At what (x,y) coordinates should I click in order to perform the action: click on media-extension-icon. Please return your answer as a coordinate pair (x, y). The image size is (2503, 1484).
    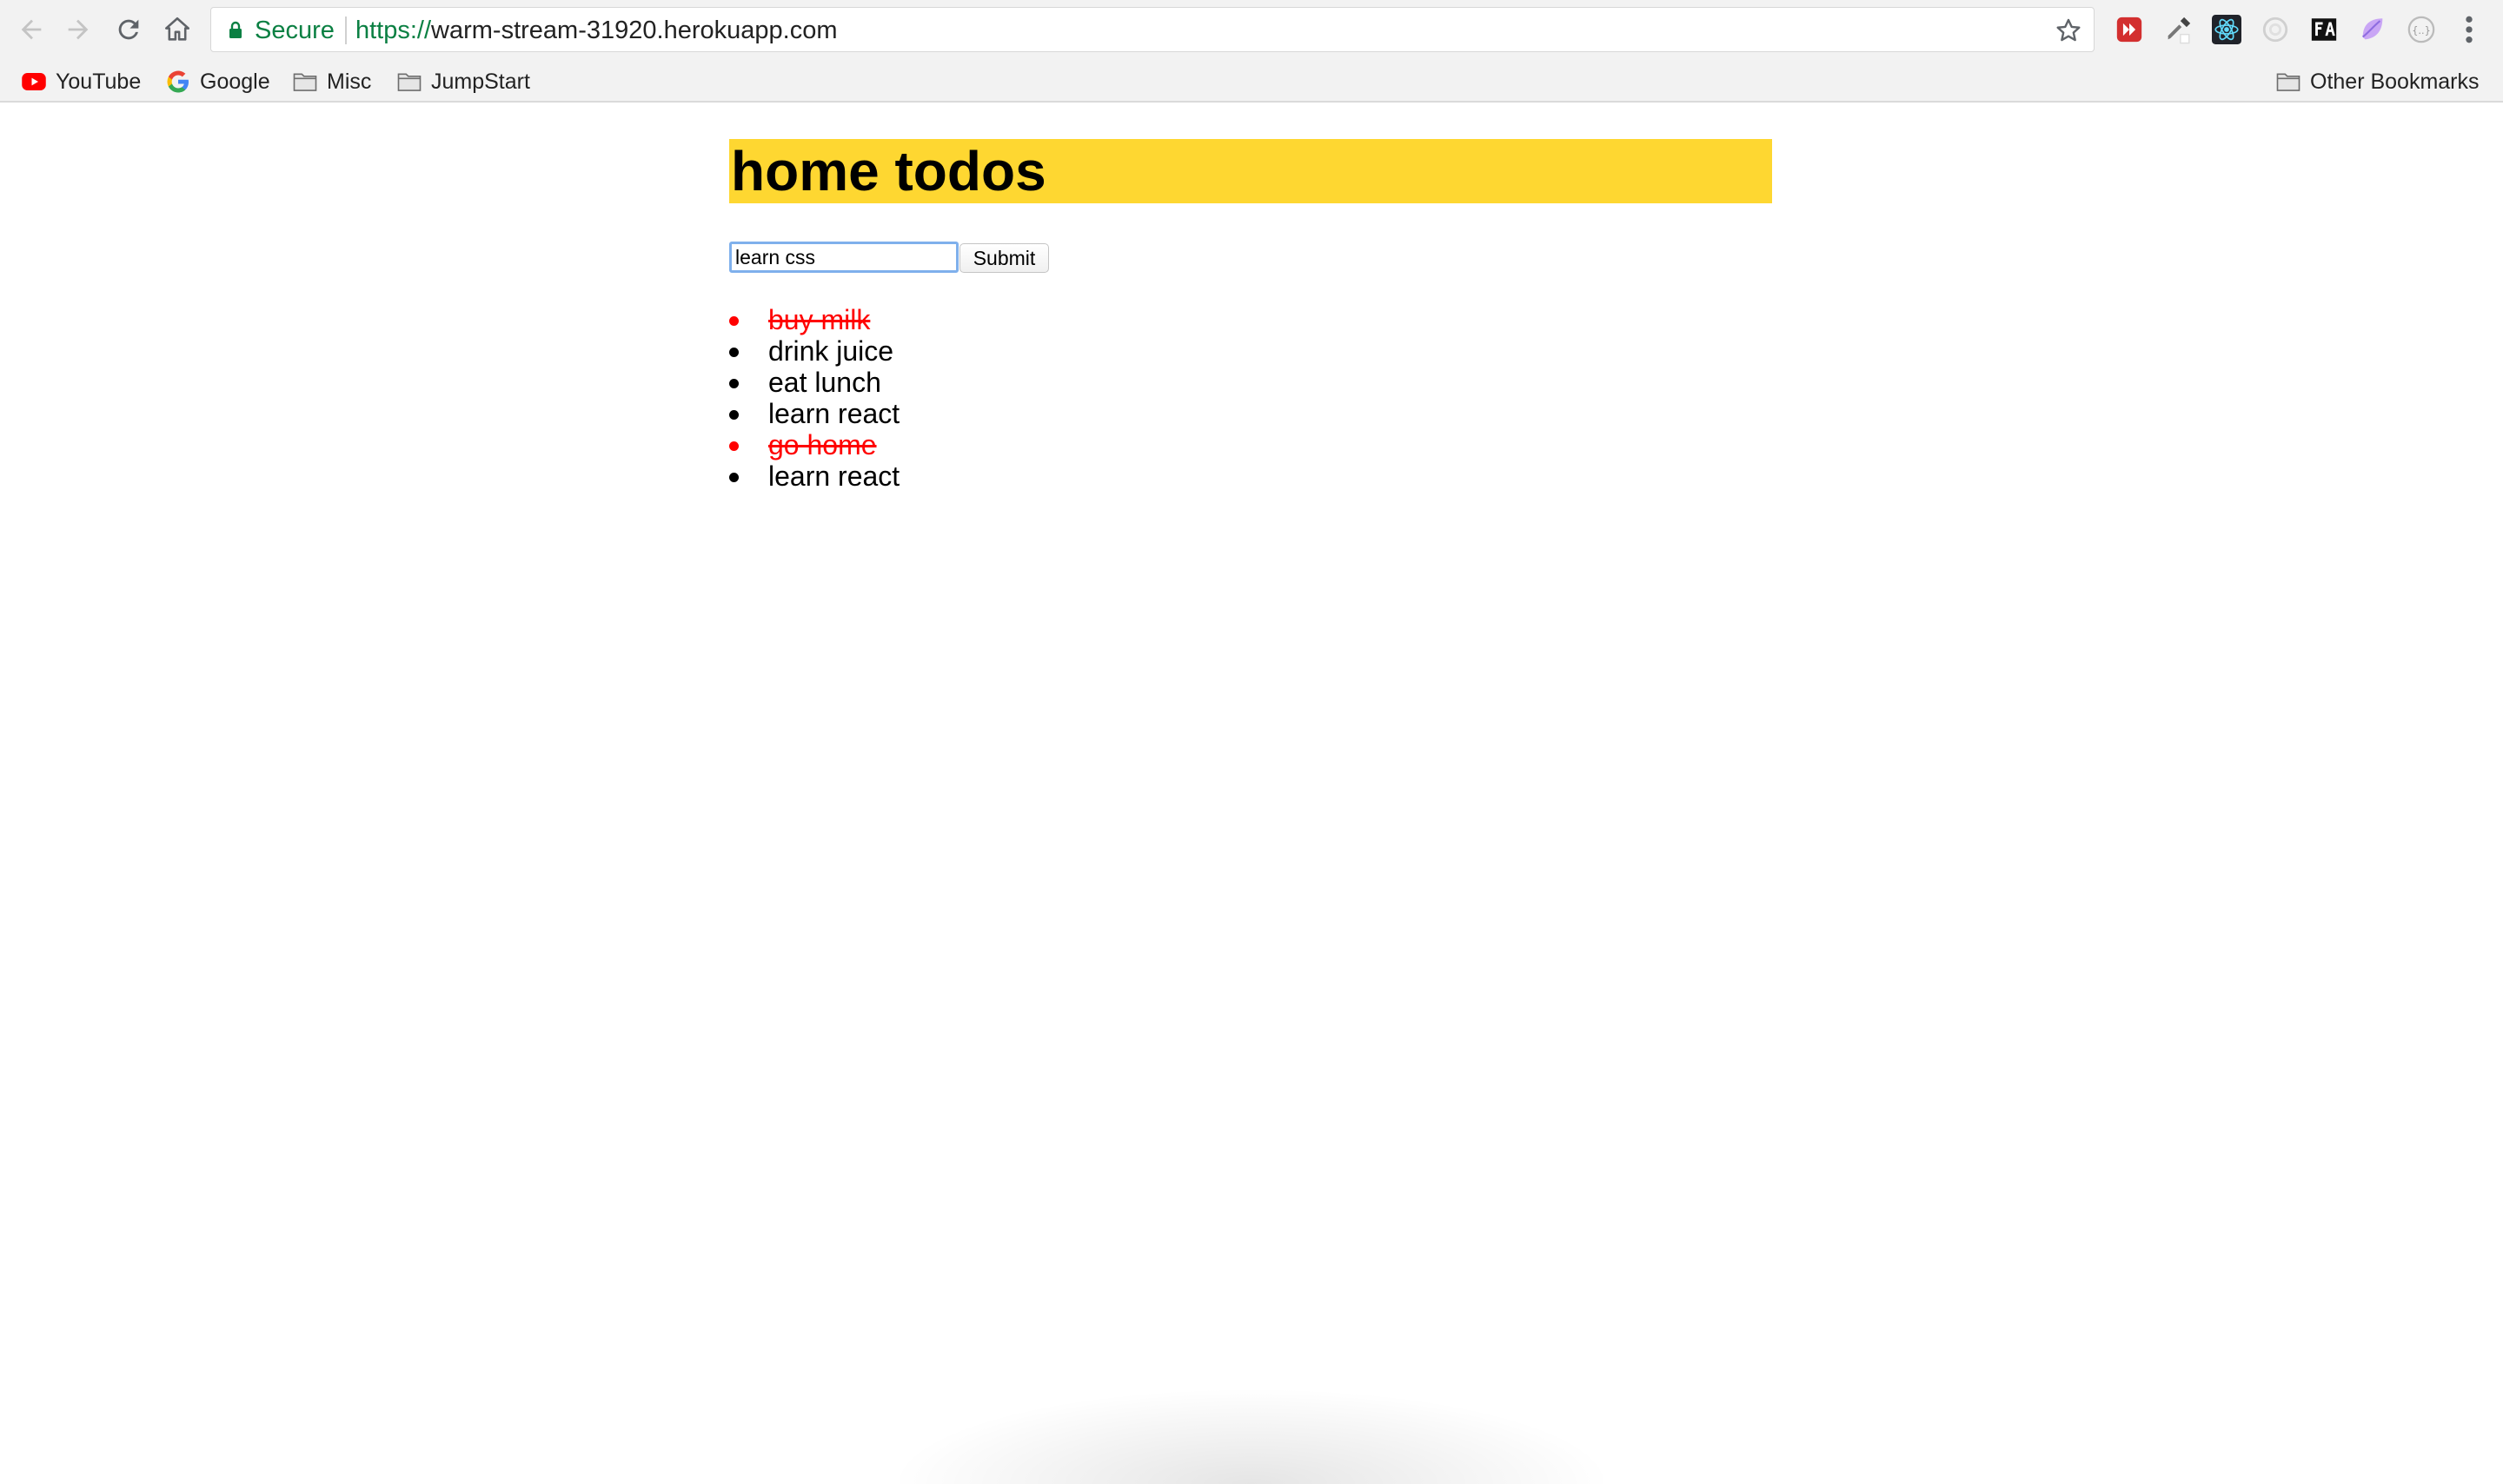
    Looking at the image, I should click on (2129, 29).